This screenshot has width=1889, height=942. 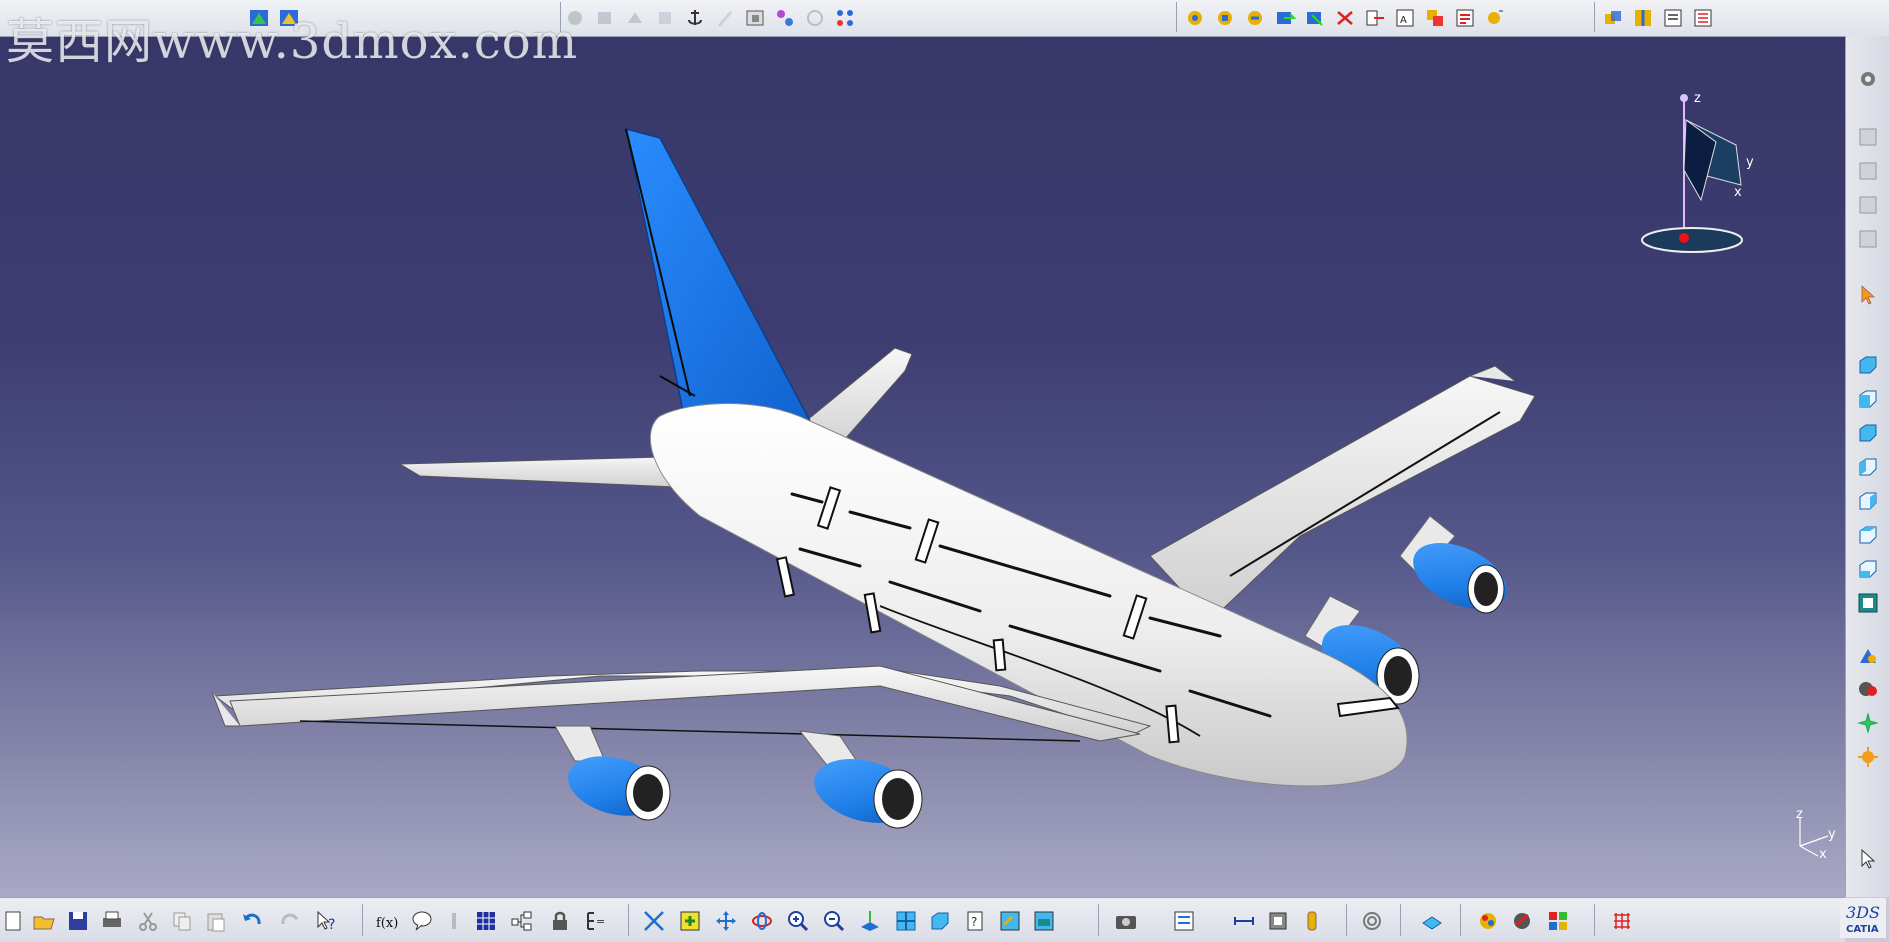 I want to click on catalog-icon, so click(x=785, y=18).